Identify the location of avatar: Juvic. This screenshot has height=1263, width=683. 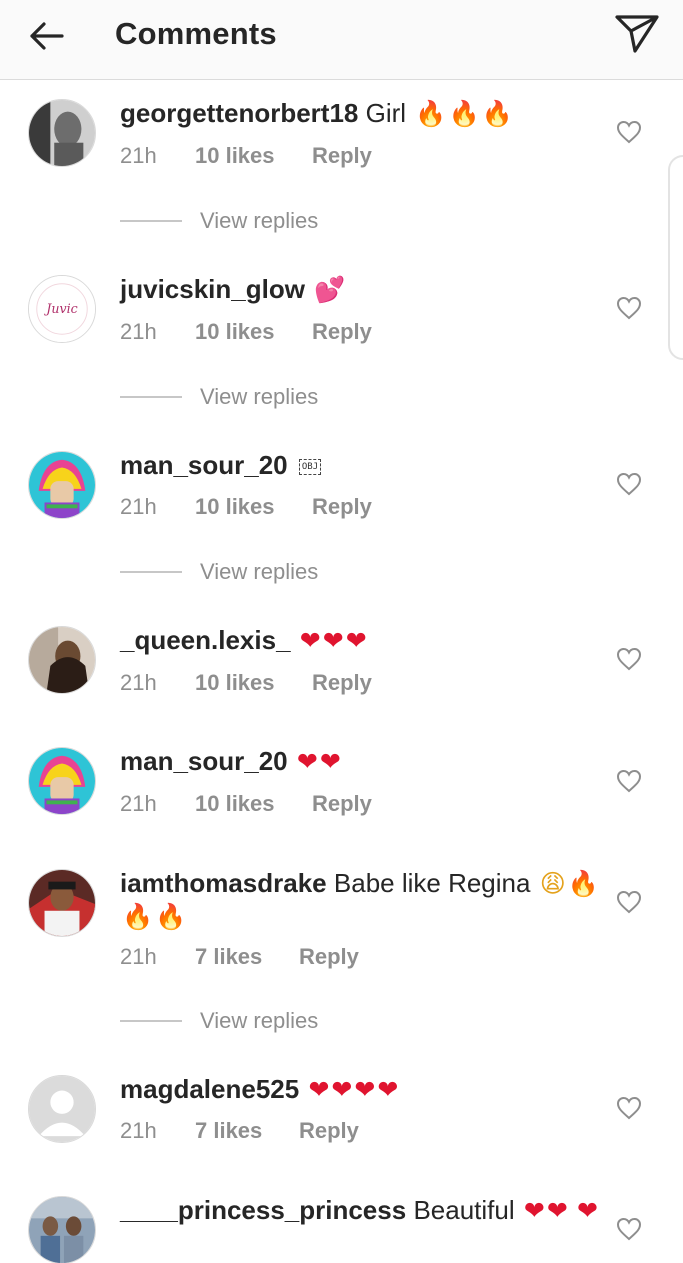
(62, 309).